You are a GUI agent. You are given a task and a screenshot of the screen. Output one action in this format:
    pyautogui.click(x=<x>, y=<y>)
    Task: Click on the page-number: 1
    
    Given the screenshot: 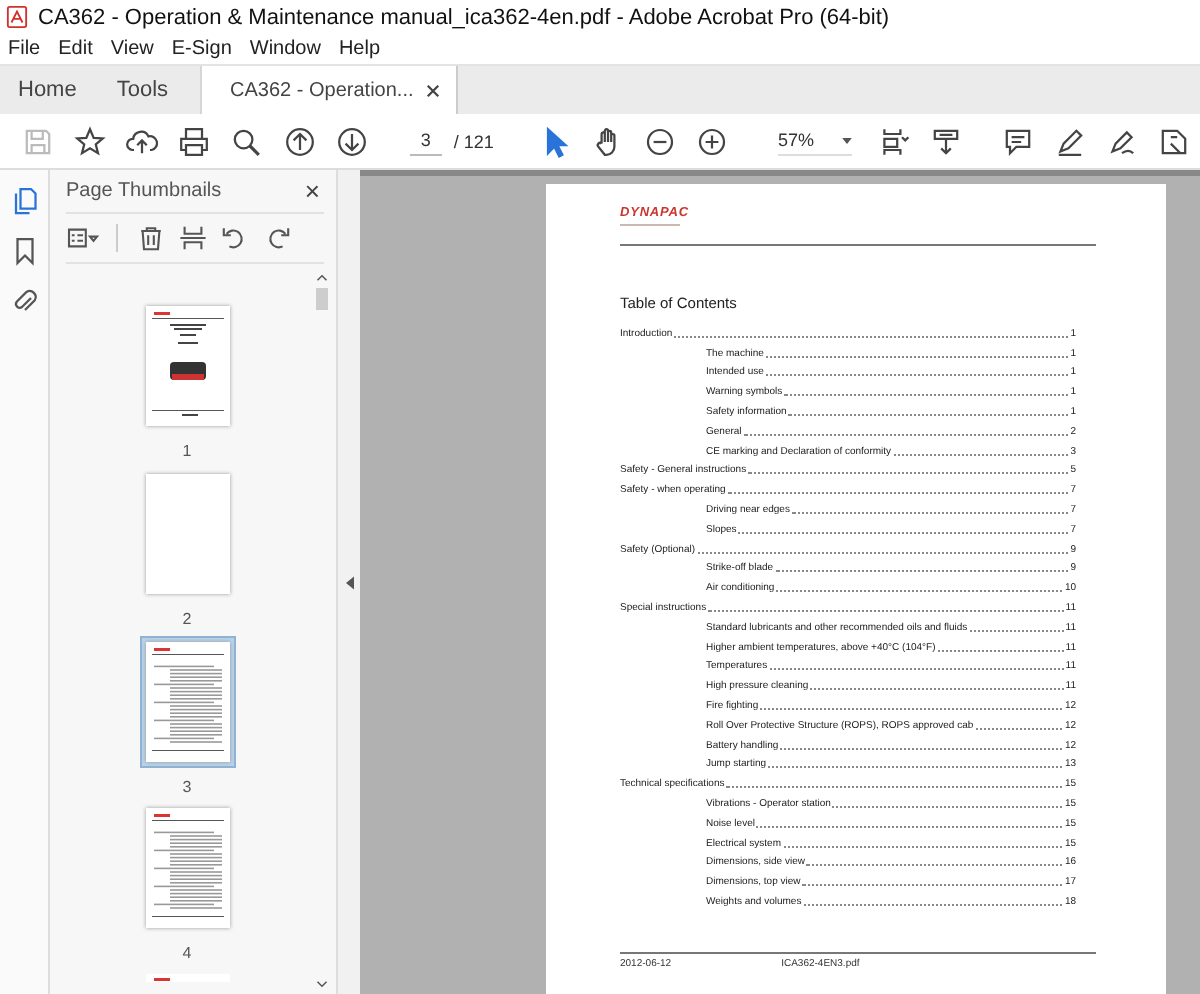 What is the action you would take?
    pyautogui.click(x=187, y=451)
    